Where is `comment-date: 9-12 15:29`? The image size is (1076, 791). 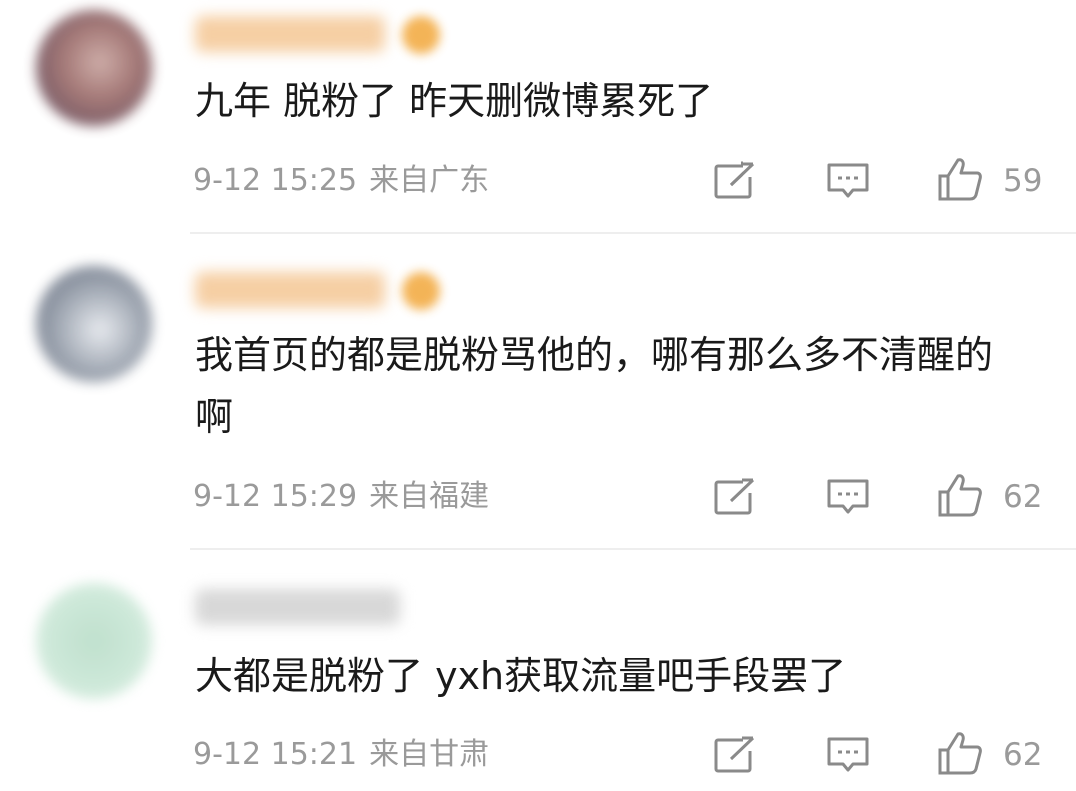
comment-date: 9-12 15:29 is located at coordinates (275, 496).